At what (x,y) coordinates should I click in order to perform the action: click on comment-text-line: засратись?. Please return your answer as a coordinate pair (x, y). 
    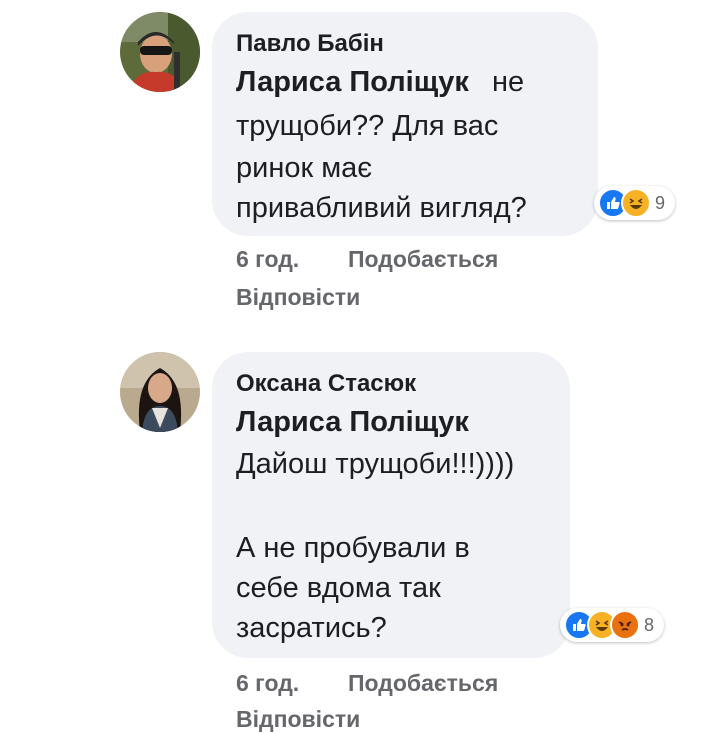
    Looking at the image, I should click on (311, 628).